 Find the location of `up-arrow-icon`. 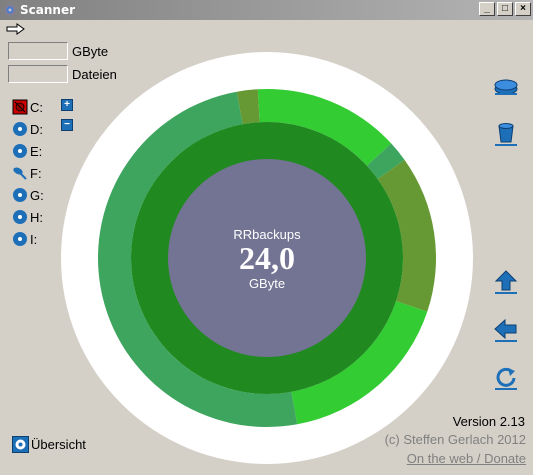

up-arrow-icon is located at coordinates (506, 282).